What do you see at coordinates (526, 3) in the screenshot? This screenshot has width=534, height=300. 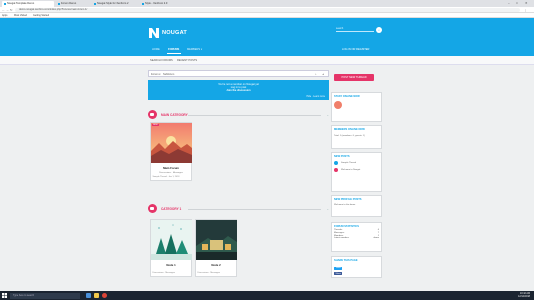 I see `close-icon: ✕` at bounding box center [526, 3].